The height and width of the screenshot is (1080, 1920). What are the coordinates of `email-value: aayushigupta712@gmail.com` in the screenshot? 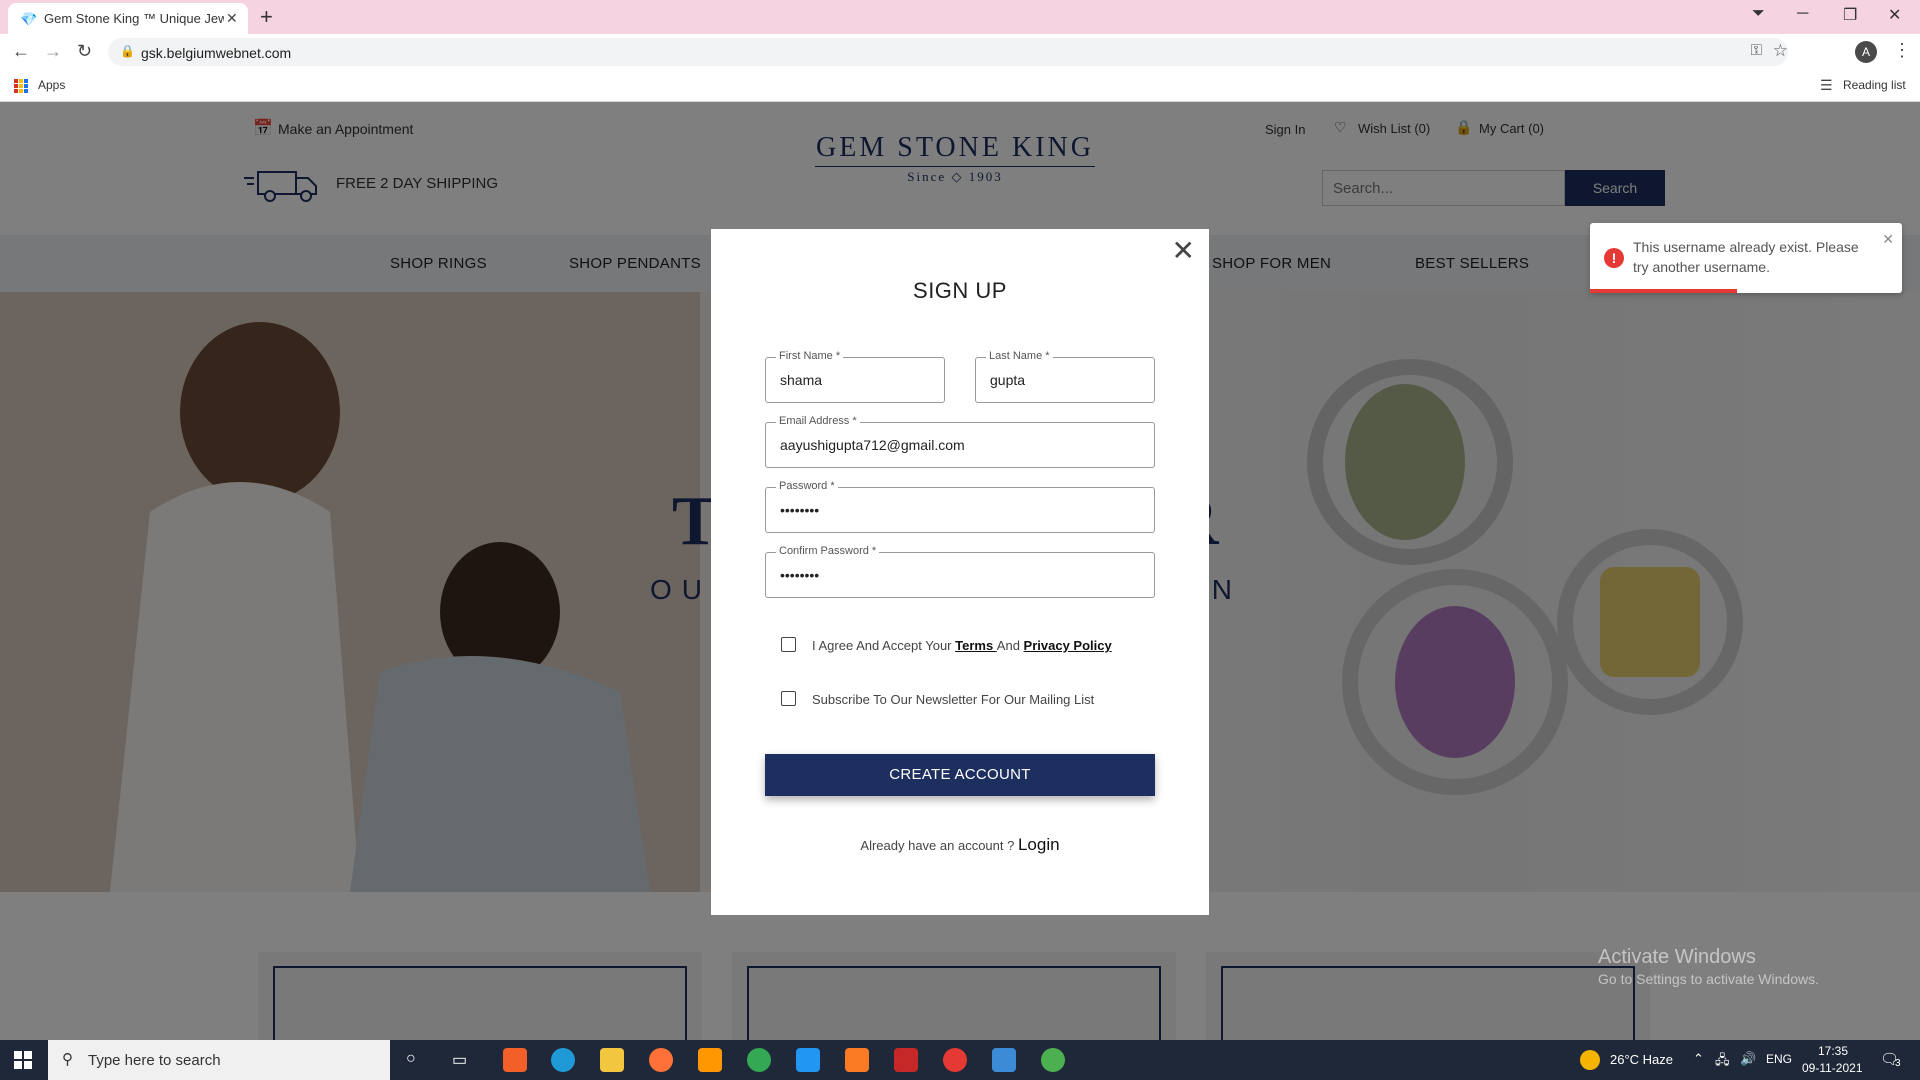 It's located at (872, 445).